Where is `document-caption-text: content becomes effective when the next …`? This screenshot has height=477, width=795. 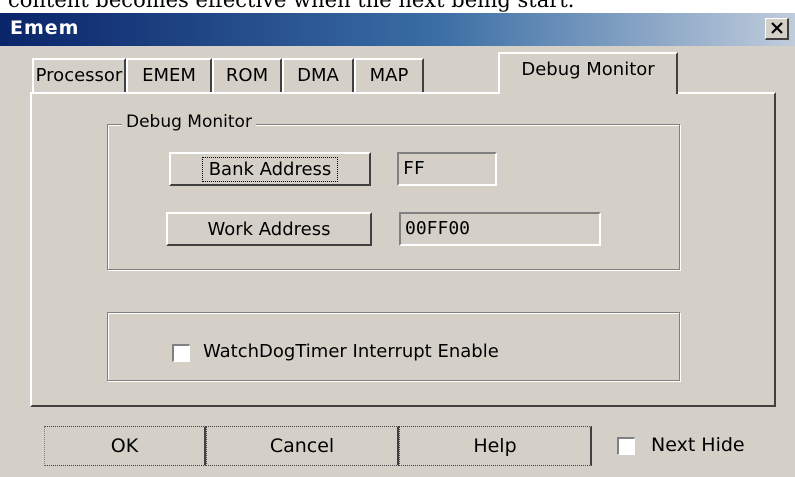
document-caption-text: content becomes effective when the next … is located at coordinates (291, 6).